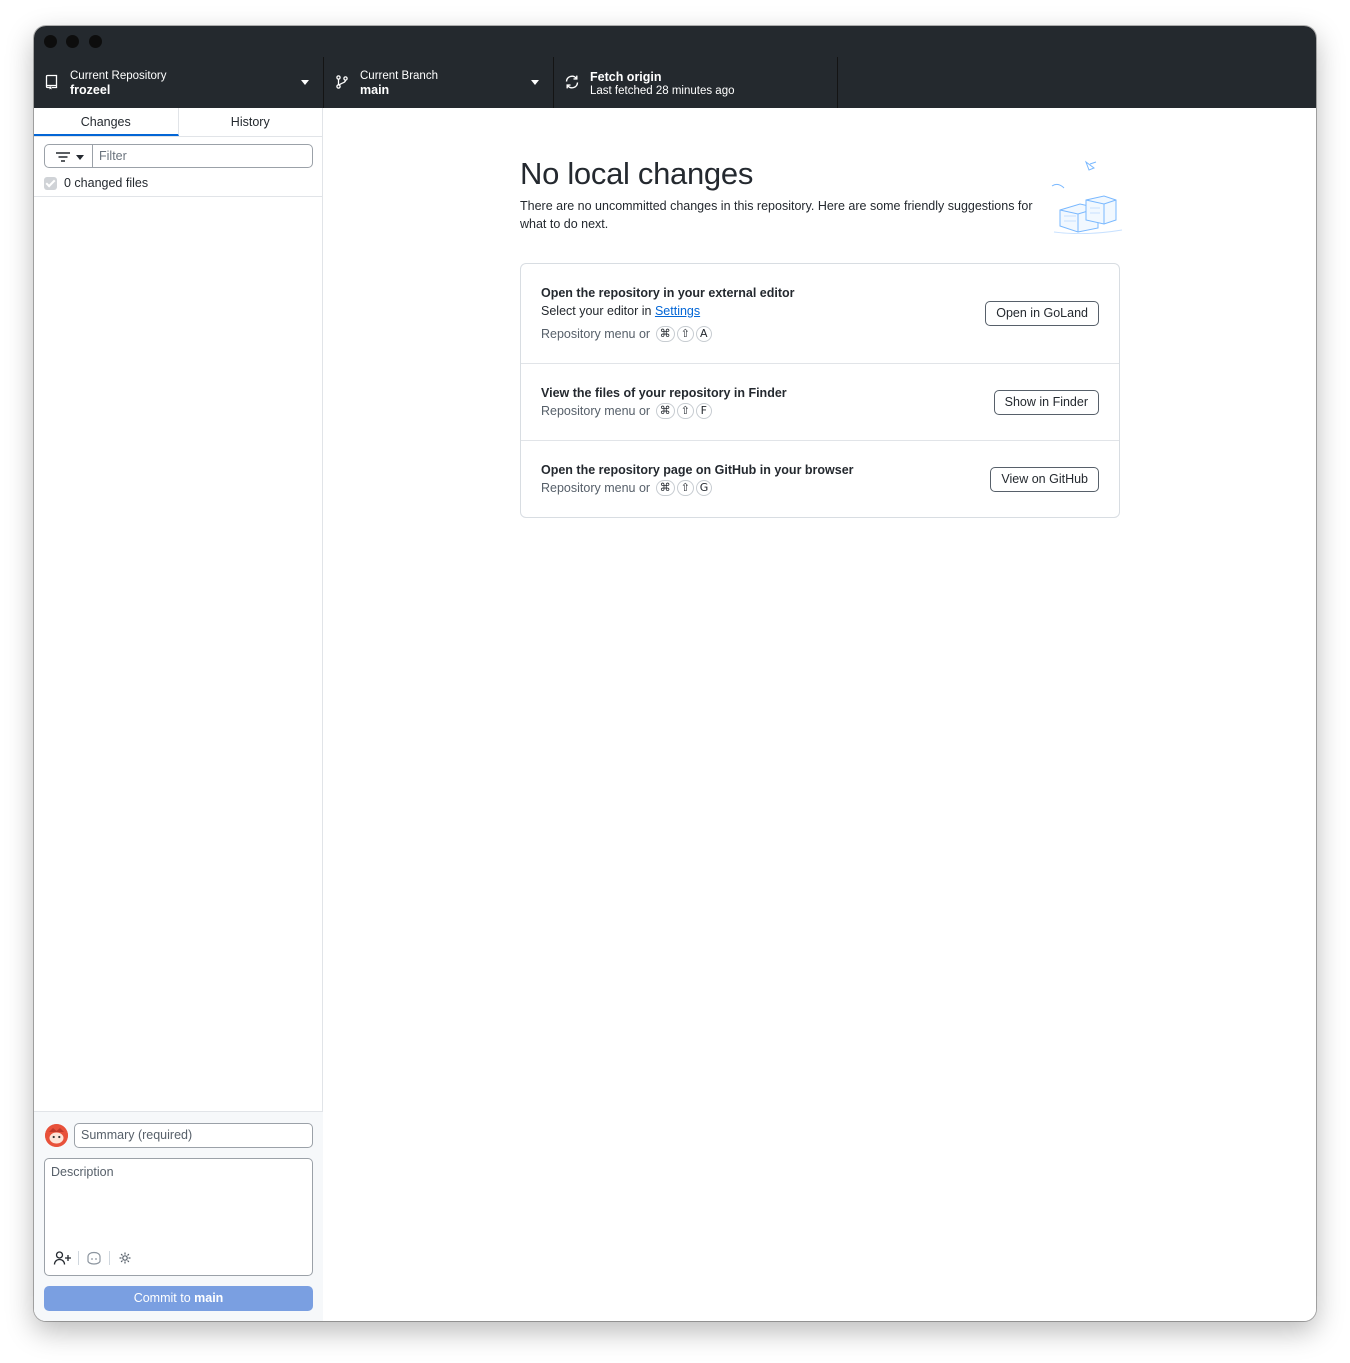 The width and height of the screenshot is (1350, 1363). I want to click on settings-link: Settings, so click(677, 311).